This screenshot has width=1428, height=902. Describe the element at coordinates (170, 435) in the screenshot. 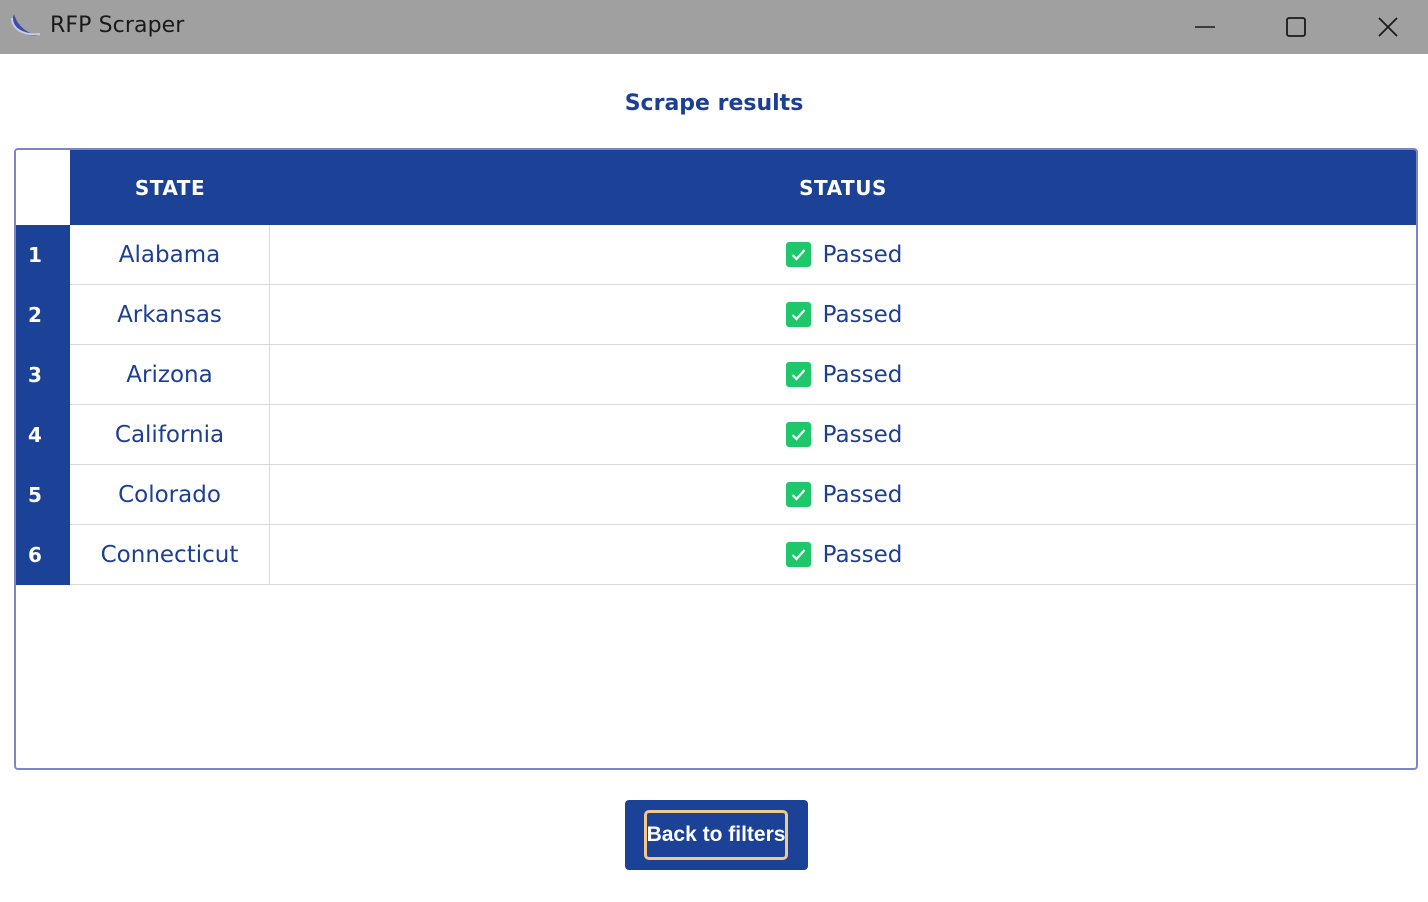

I see `state-cell: California` at that location.